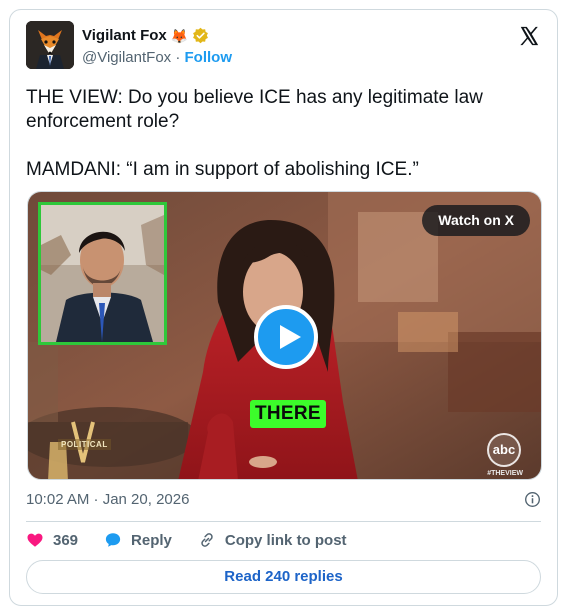  I want to click on read-replies-button: Read 240 replies, so click(283, 577).